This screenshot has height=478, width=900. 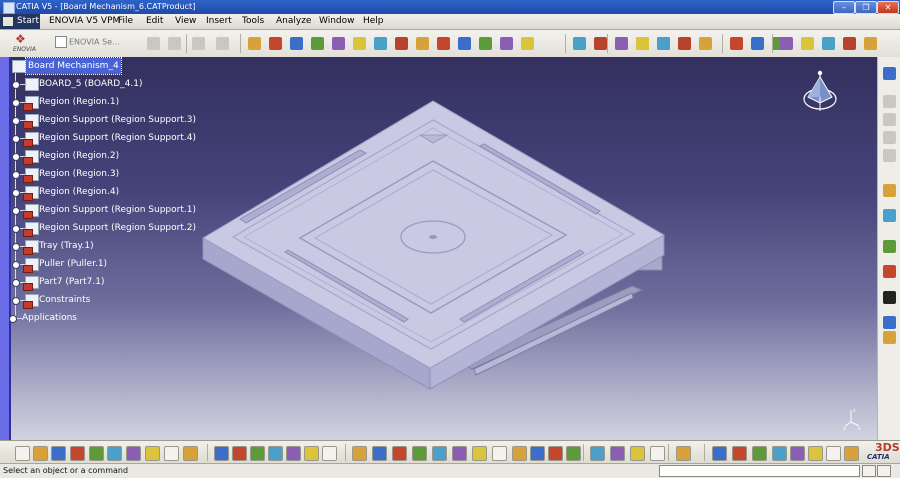 I want to click on catia-app-icon, so click(x=9, y=8).